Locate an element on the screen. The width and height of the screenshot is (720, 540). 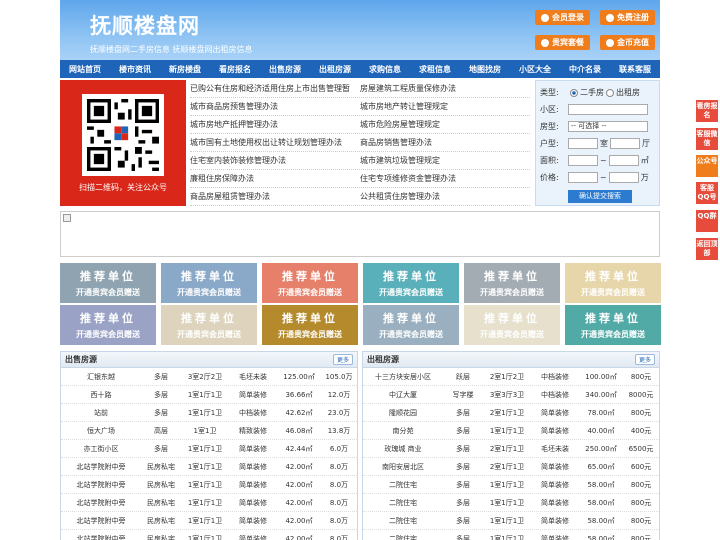
side-official-account: 公众号 is located at coordinates (707, 166).